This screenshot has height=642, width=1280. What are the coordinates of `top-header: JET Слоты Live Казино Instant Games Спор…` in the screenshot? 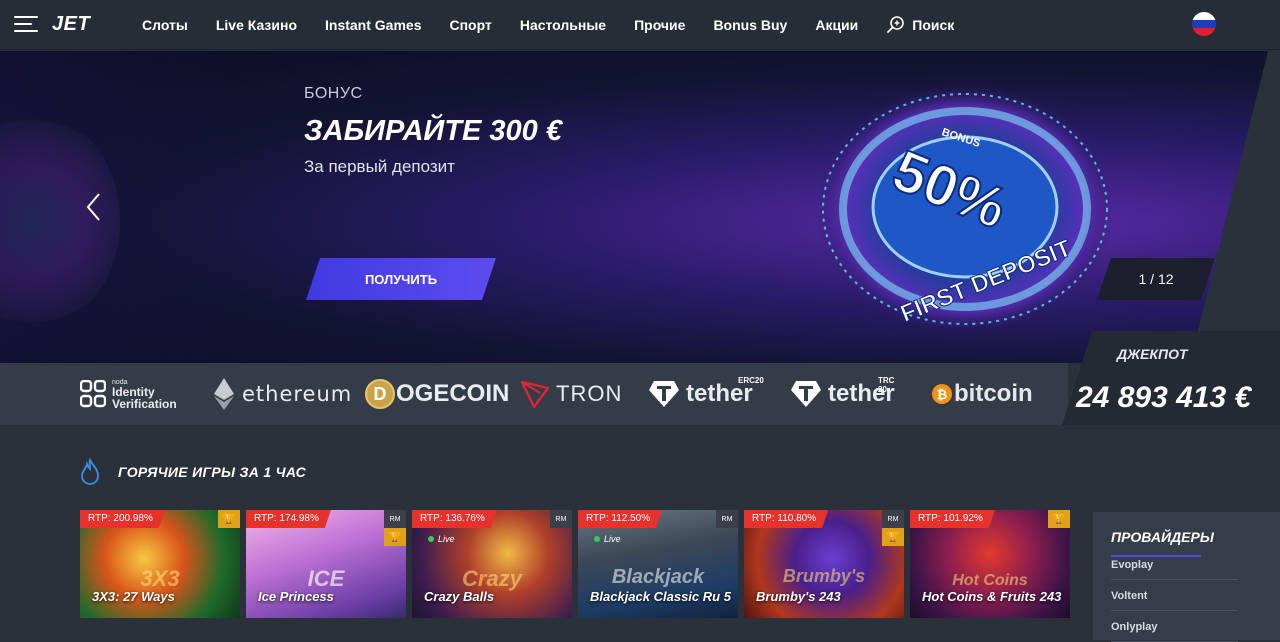 It's located at (640, 25).